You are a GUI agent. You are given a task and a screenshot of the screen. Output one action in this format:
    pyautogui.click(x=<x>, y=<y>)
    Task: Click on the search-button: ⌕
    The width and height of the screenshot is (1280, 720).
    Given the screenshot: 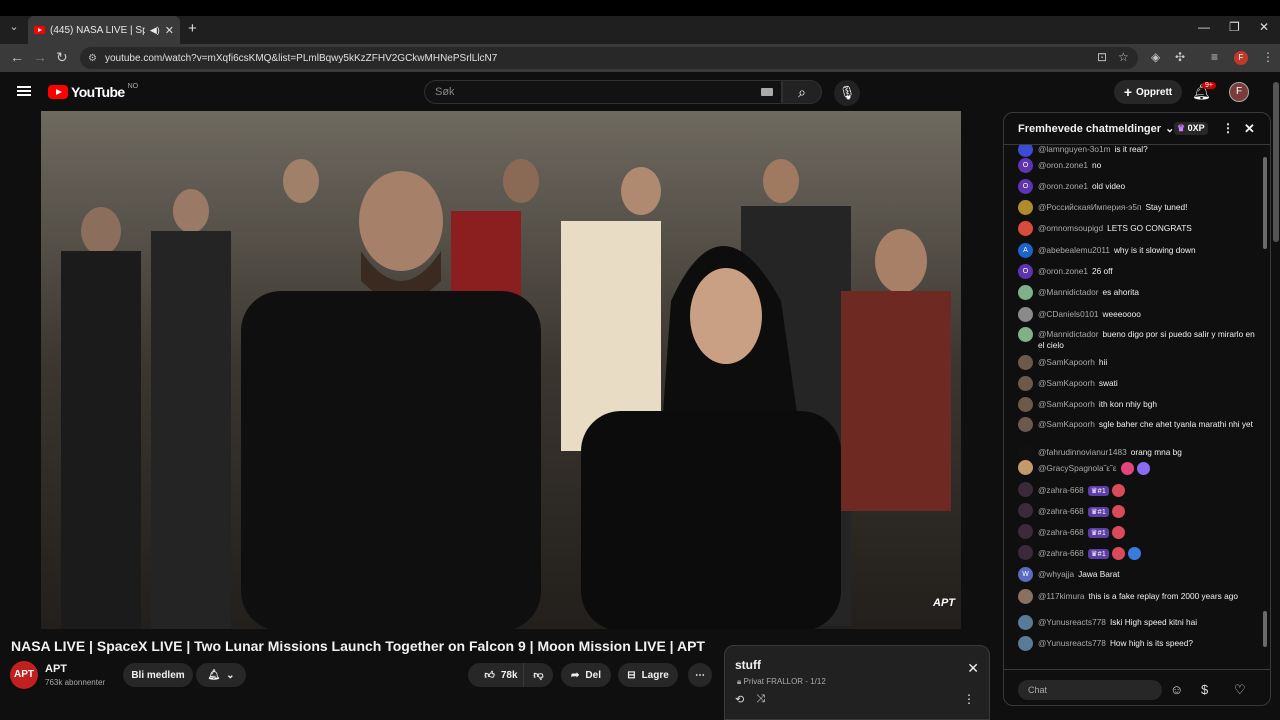 What is the action you would take?
    pyautogui.click(x=802, y=92)
    